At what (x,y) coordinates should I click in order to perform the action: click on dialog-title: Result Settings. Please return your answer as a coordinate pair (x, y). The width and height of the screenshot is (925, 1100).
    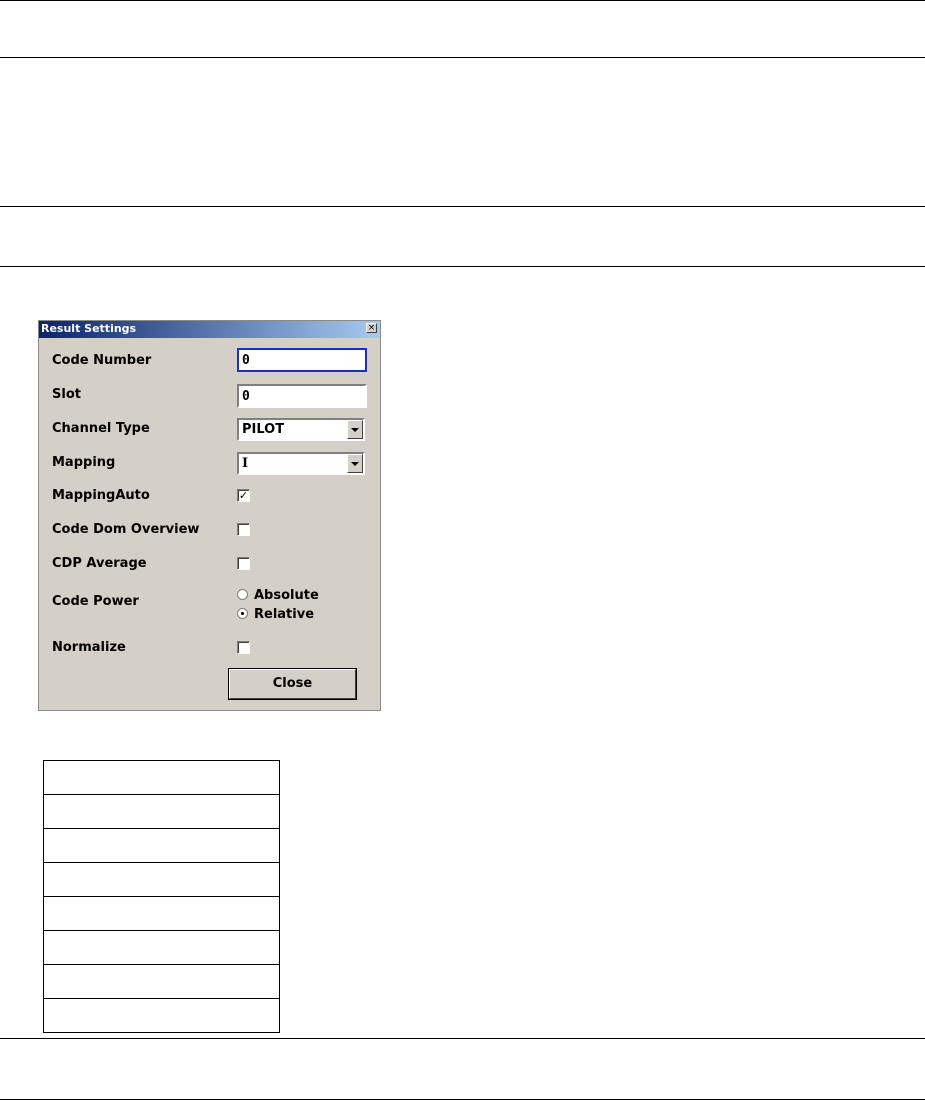
    Looking at the image, I should click on (89, 328).